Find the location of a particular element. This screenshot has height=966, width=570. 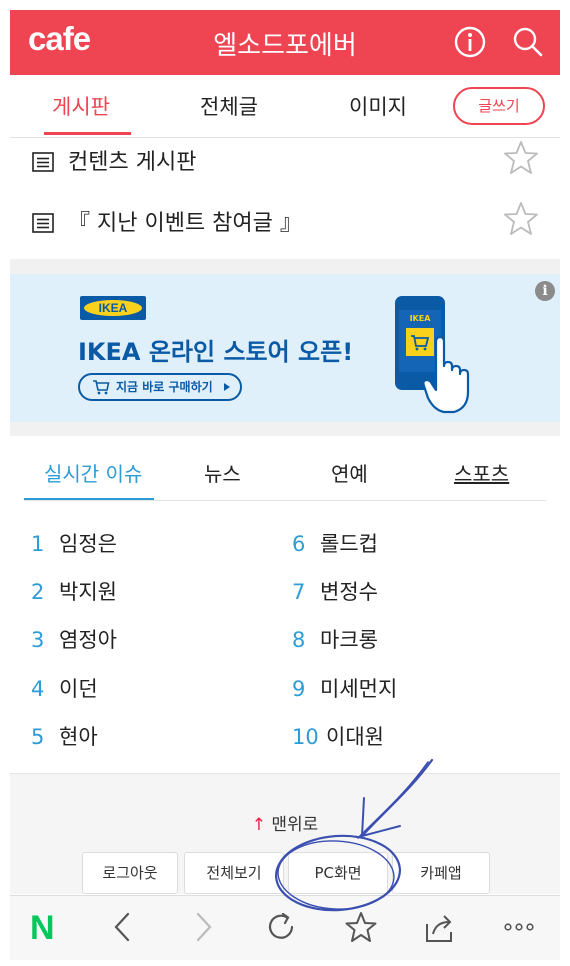

ranking-item: 2 박지원 is located at coordinates (74, 591).